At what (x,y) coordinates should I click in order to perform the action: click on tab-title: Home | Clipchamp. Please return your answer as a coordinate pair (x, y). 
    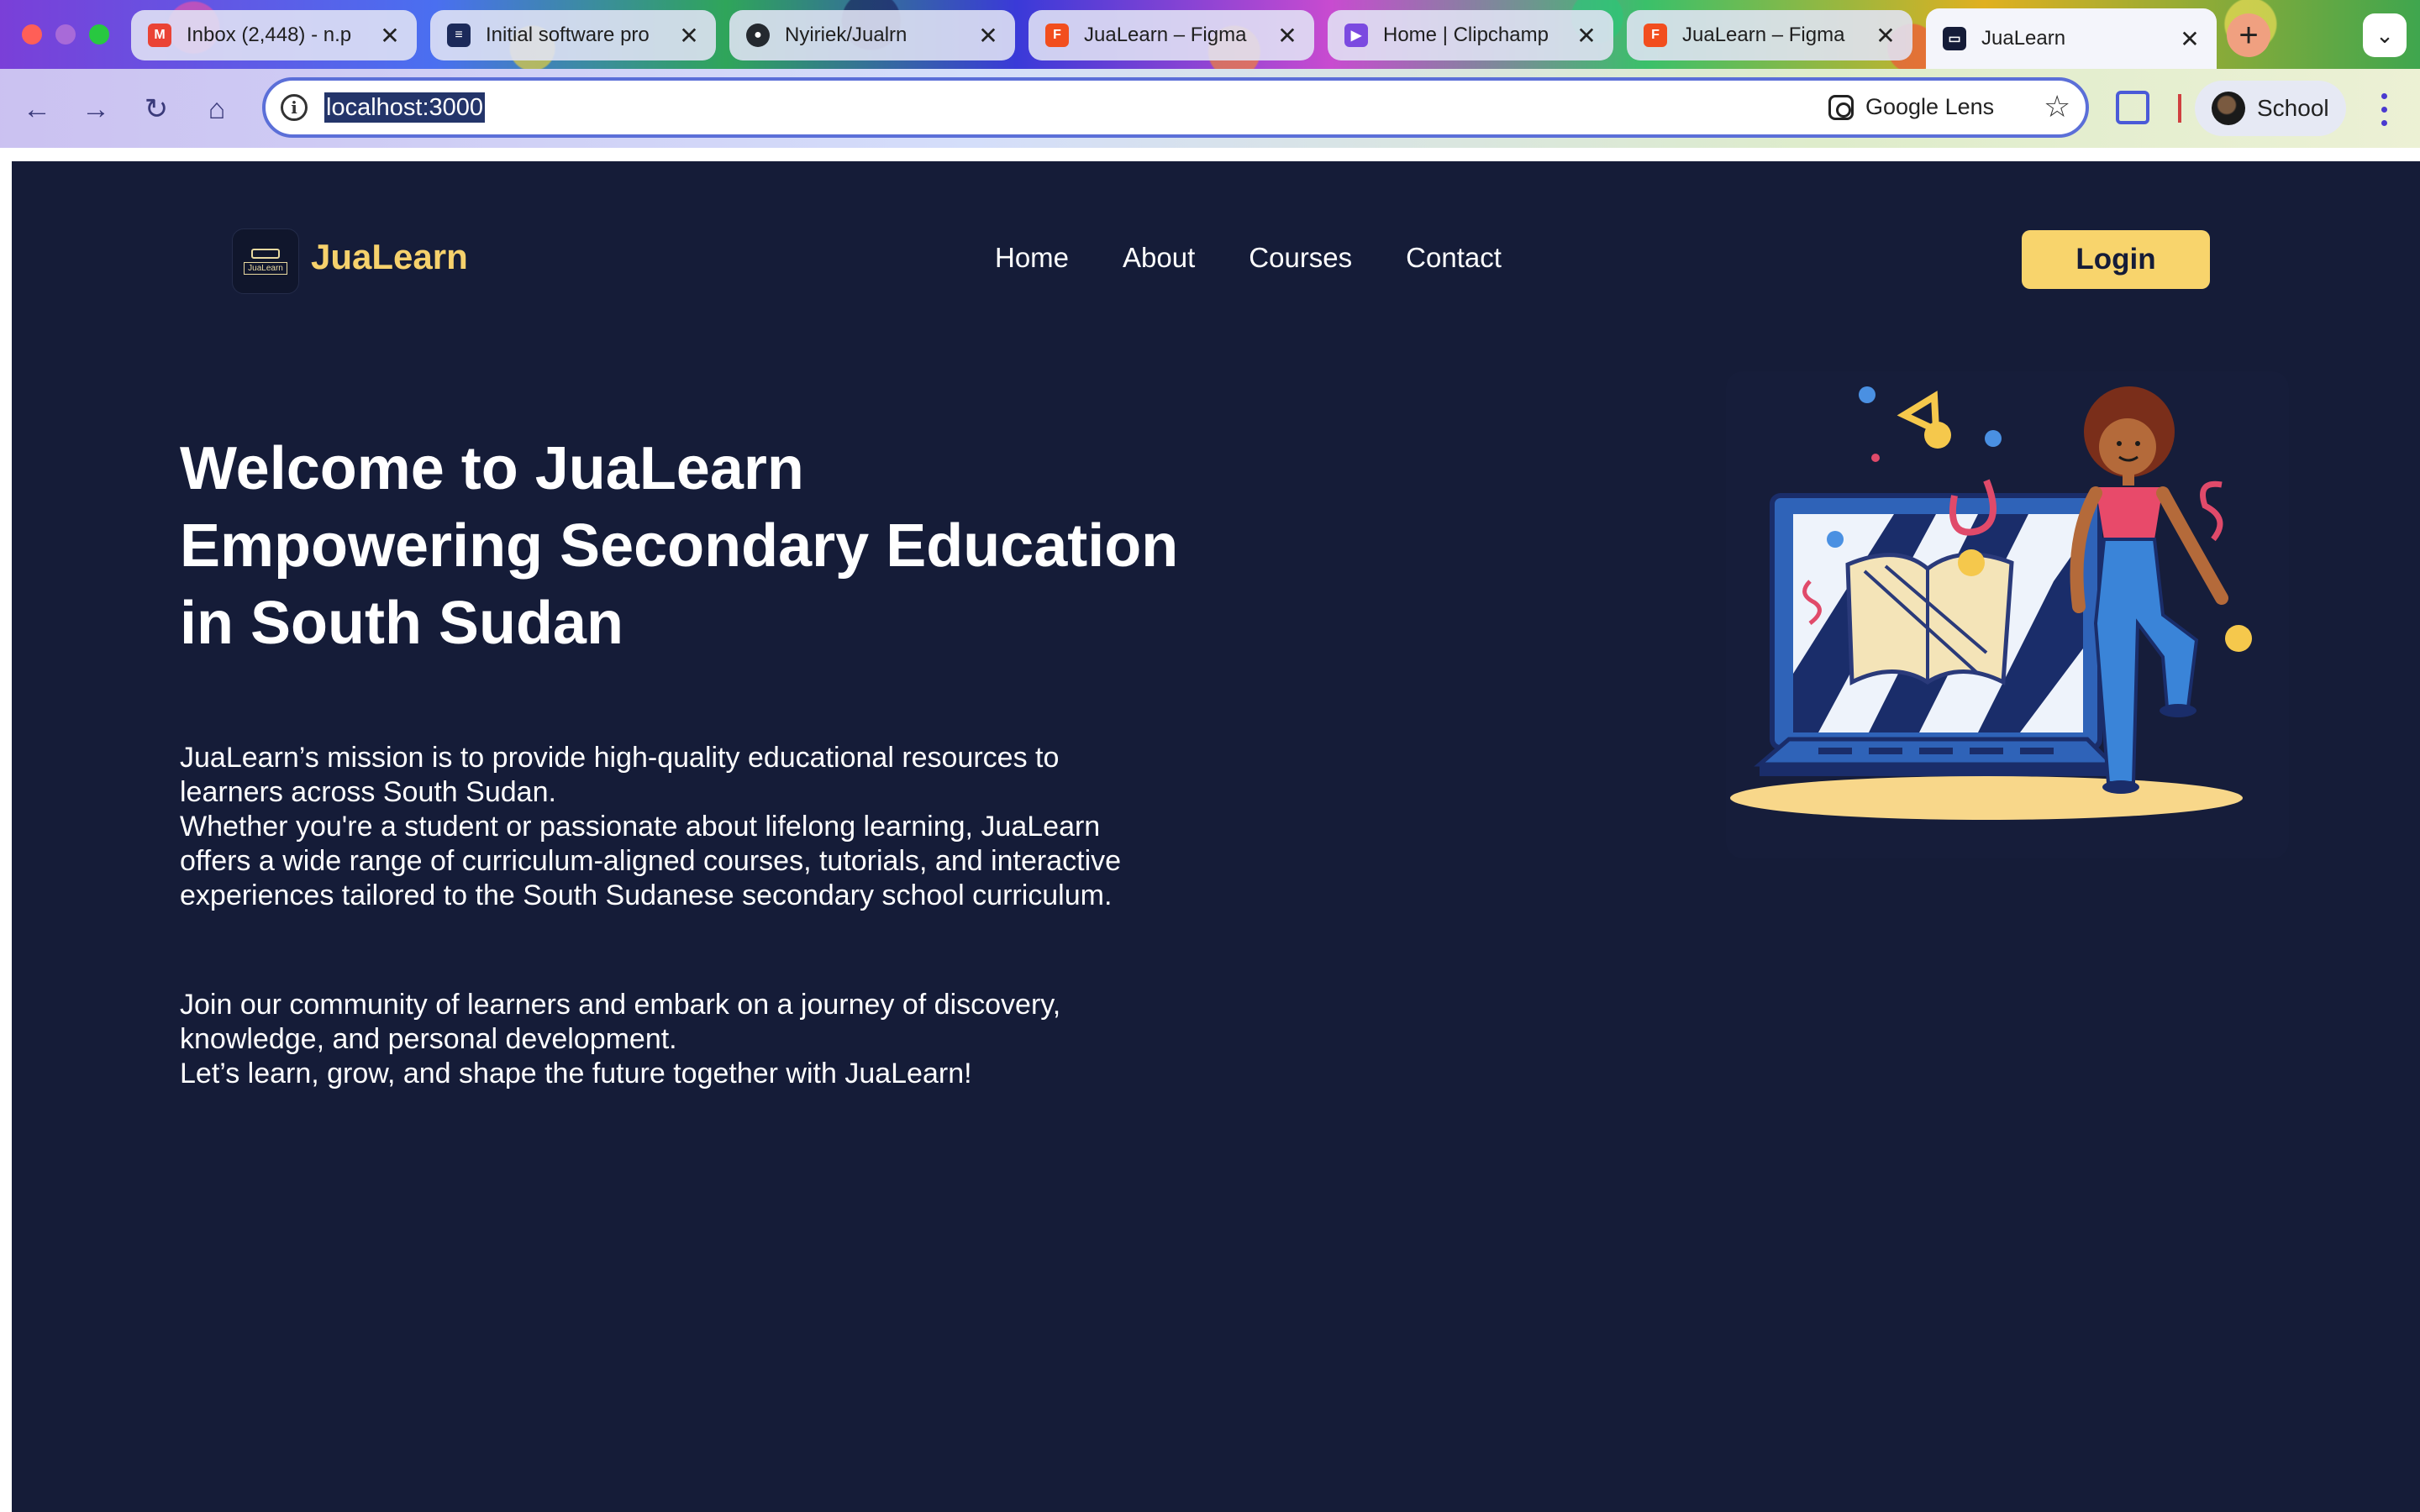
    Looking at the image, I should click on (1466, 35).